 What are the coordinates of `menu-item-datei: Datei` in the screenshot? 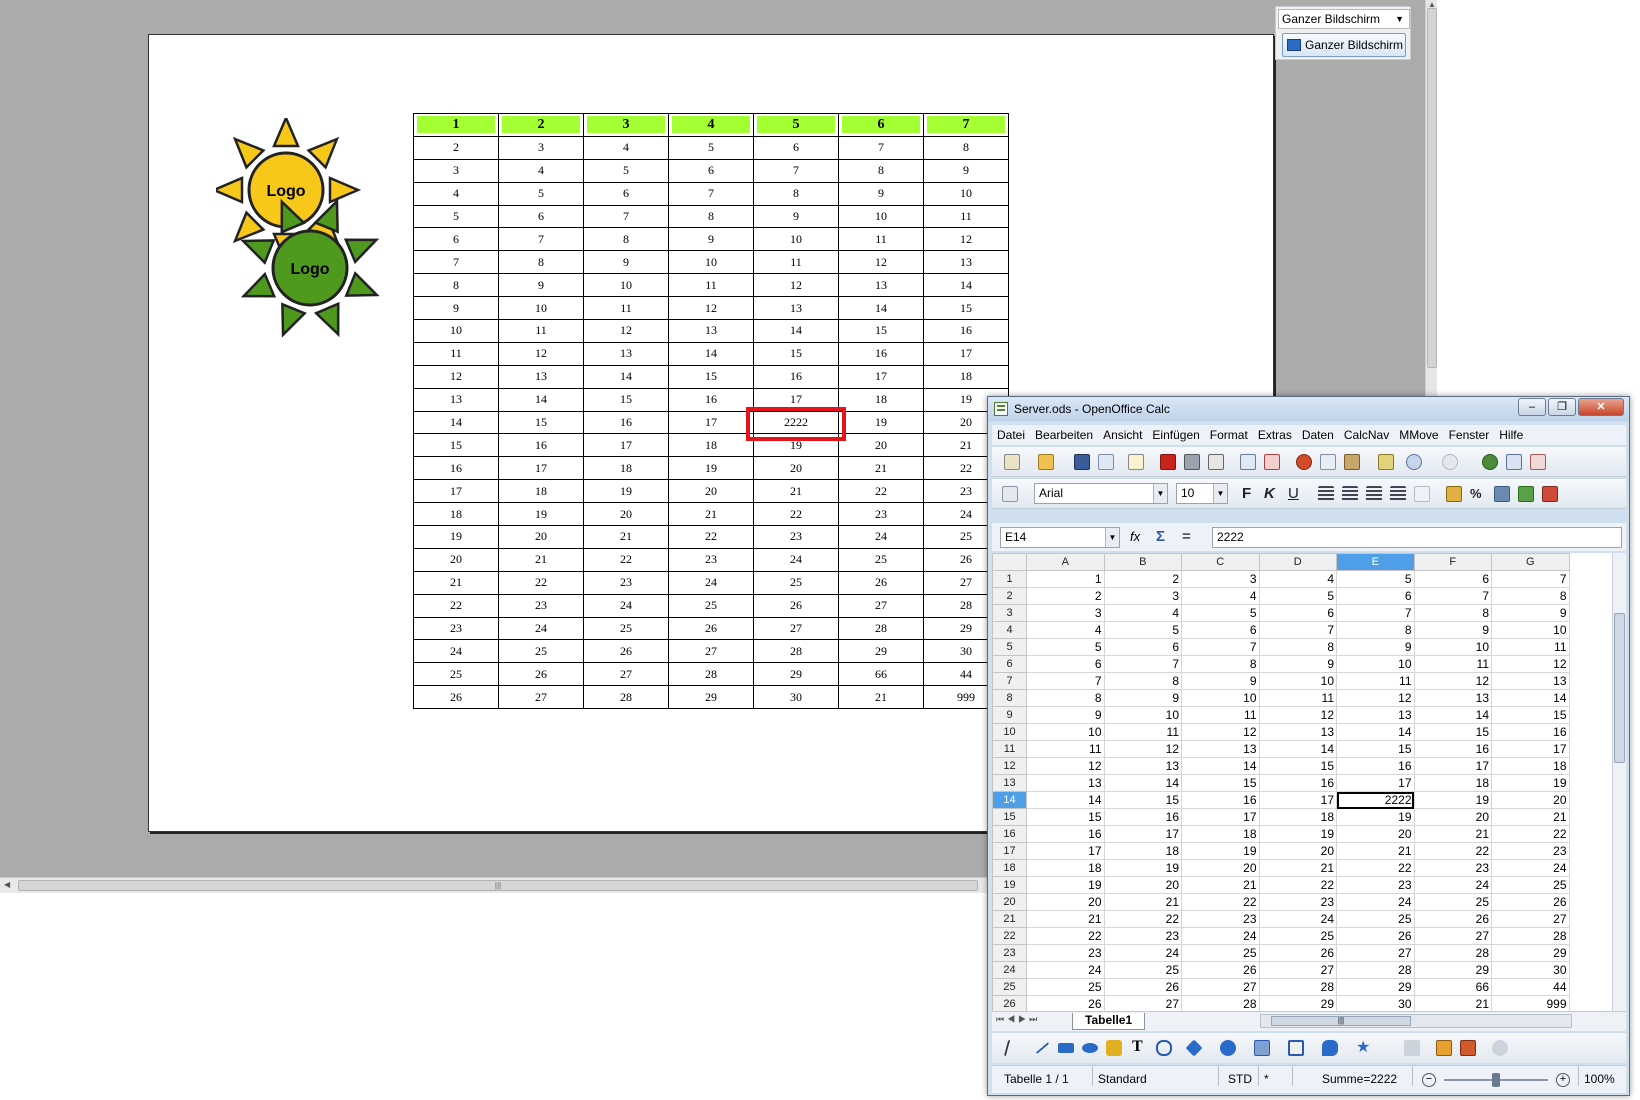 It's located at (1011, 435).